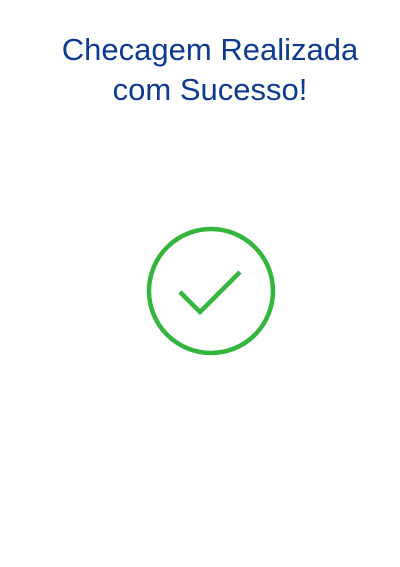 The width and height of the screenshot is (400, 567). What do you see at coordinates (210, 49) in the screenshot?
I see `title-line-1: Checagem Realizada` at bounding box center [210, 49].